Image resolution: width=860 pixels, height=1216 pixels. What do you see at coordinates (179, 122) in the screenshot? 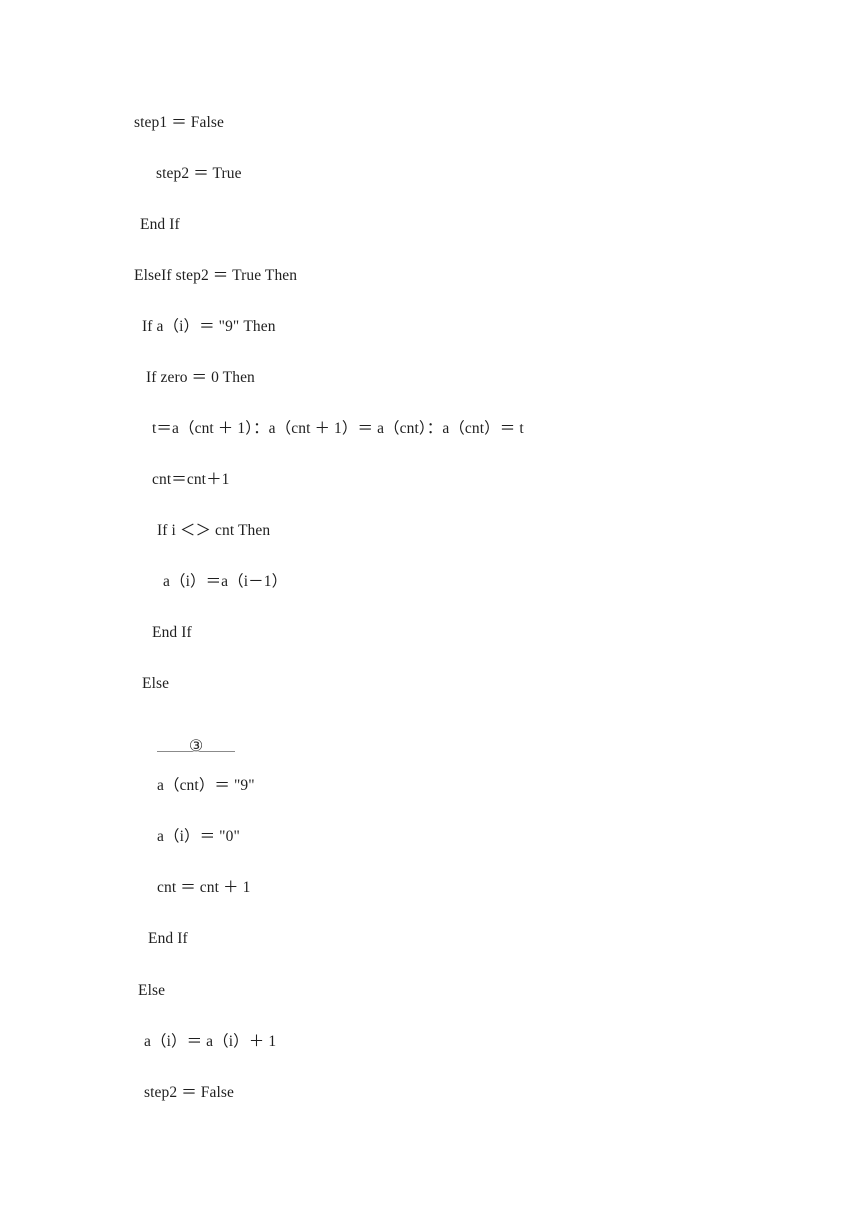
I see `code-line: step1 ＝ False` at bounding box center [179, 122].